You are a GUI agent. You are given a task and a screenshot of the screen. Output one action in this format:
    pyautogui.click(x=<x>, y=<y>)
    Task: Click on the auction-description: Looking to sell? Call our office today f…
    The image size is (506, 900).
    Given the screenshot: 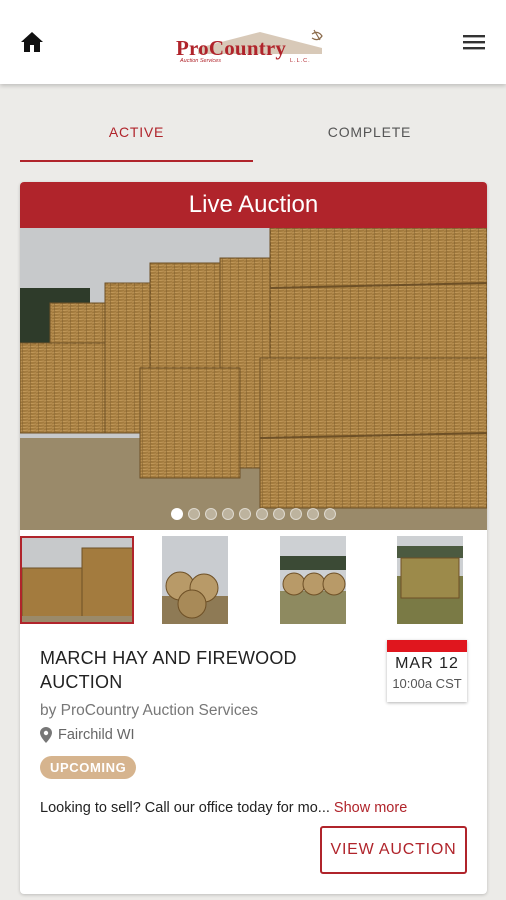 What is the action you would take?
    pyautogui.click(x=223, y=808)
    